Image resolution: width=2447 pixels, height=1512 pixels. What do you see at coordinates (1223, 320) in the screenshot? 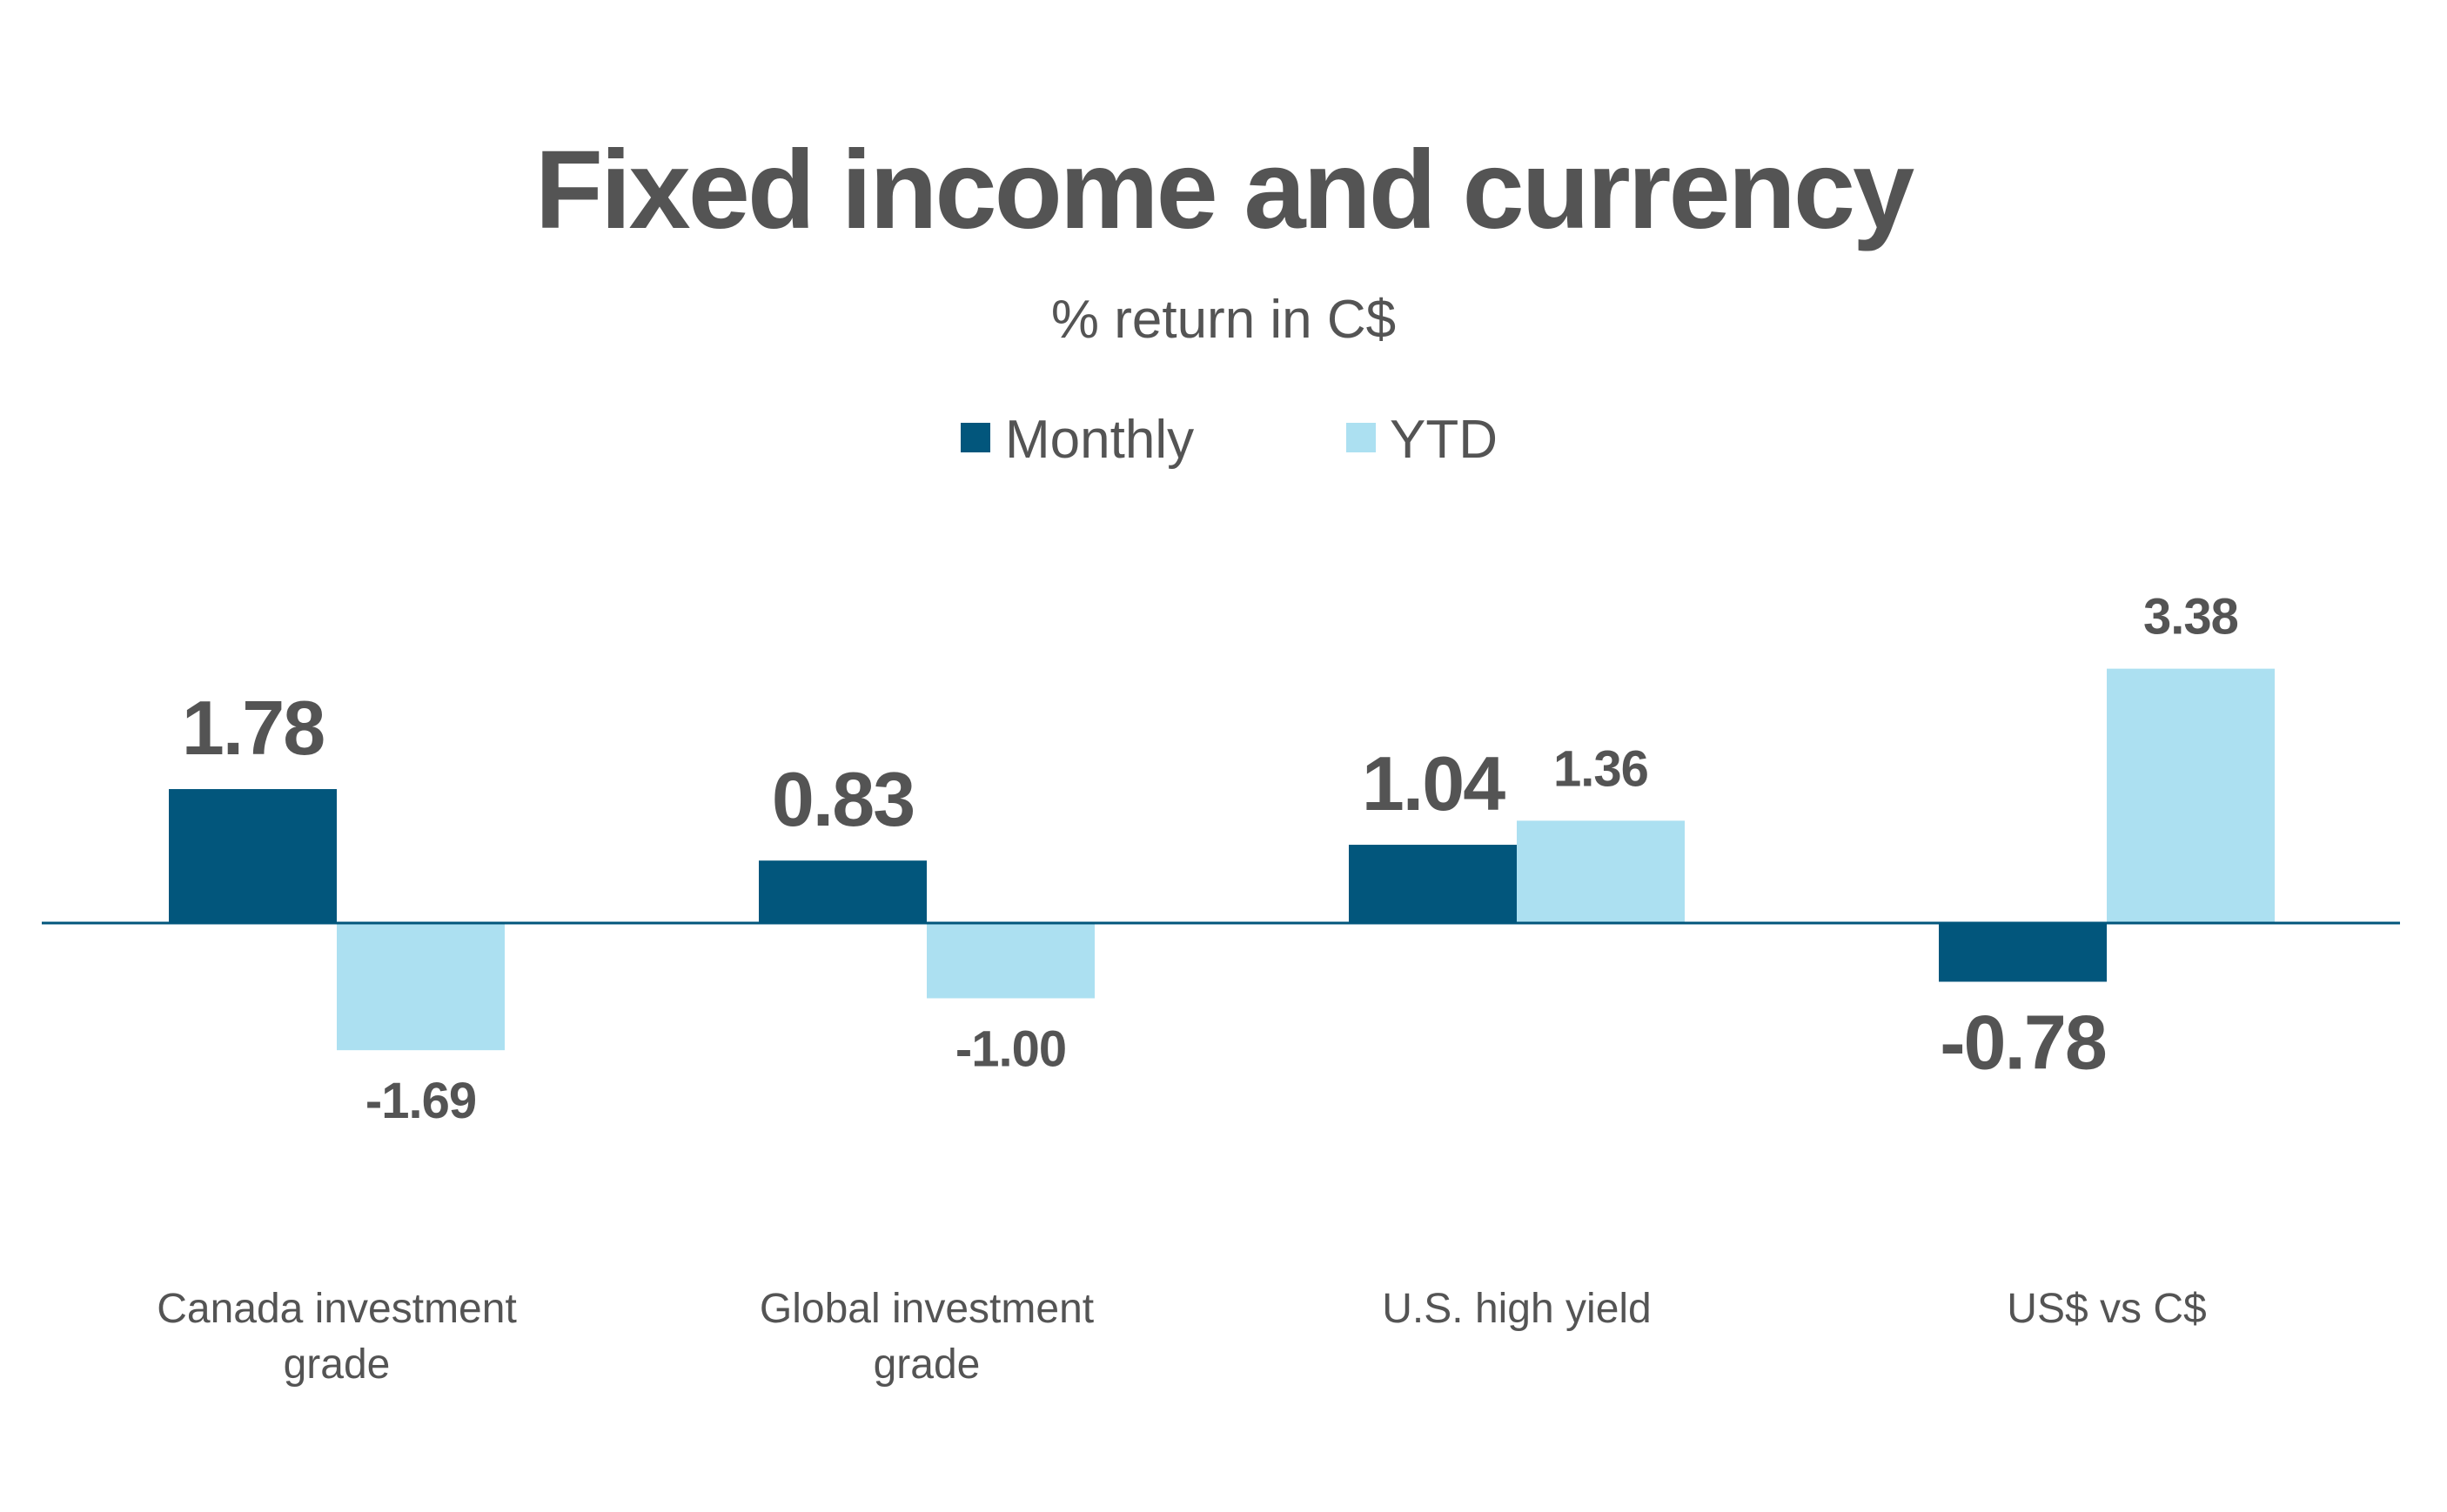
I see `chart-subtitle: % return in C$` at bounding box center [1223, 320].